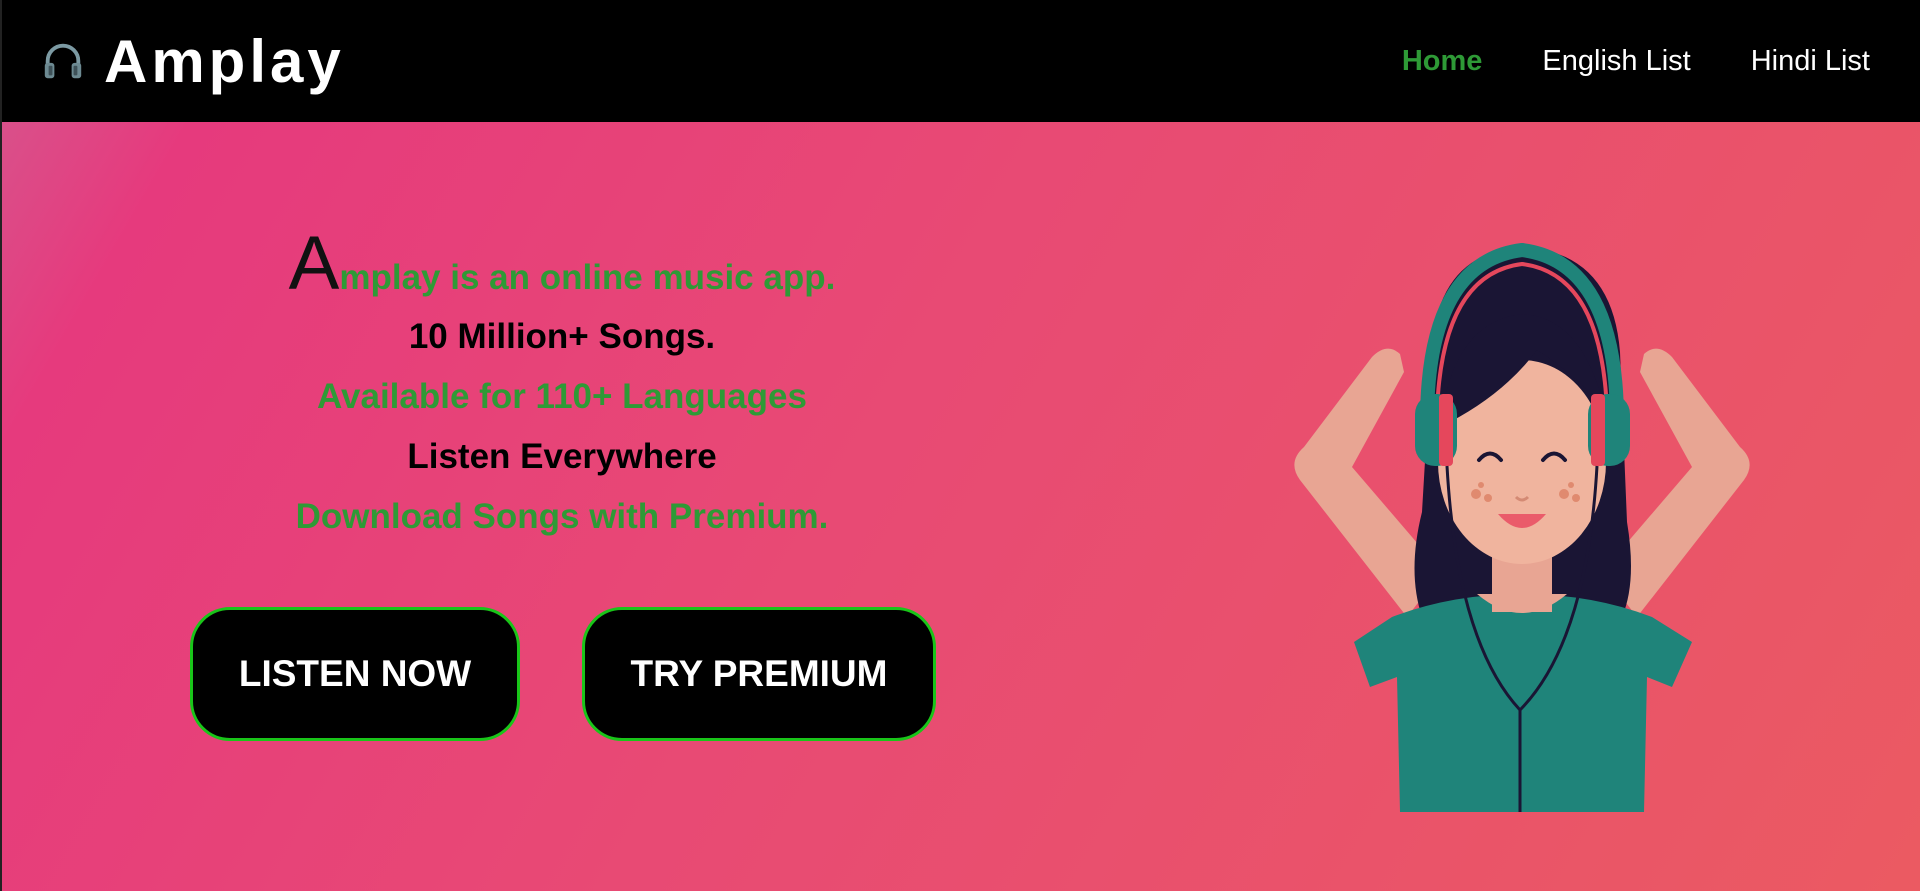 The width and height of the screenshot is (1920, 891). I want to click on navbar: Amplay Home English List Hindi List, so click(961, 61).